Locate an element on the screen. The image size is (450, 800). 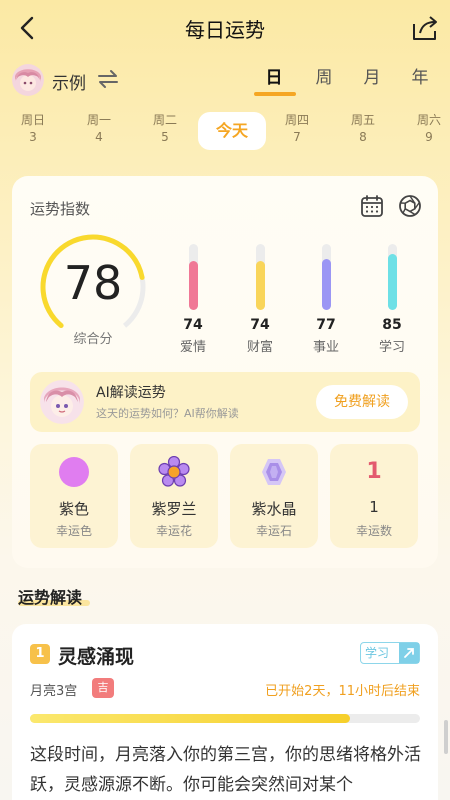
study-bar is located at coordinates (392, 282).